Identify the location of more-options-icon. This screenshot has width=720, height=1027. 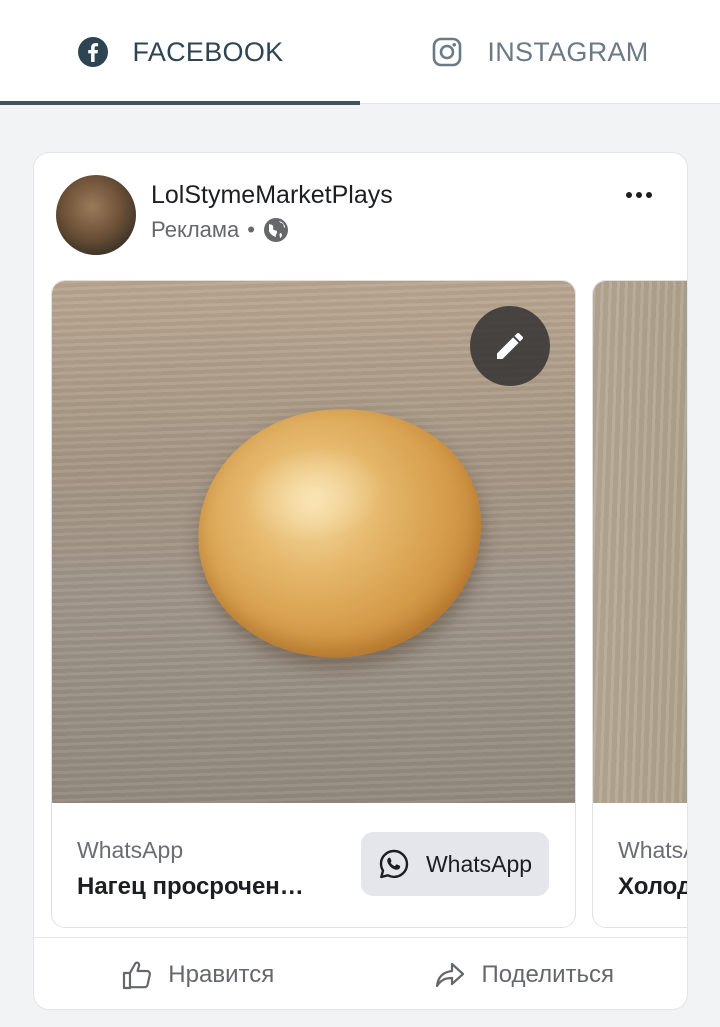
(629, 195).